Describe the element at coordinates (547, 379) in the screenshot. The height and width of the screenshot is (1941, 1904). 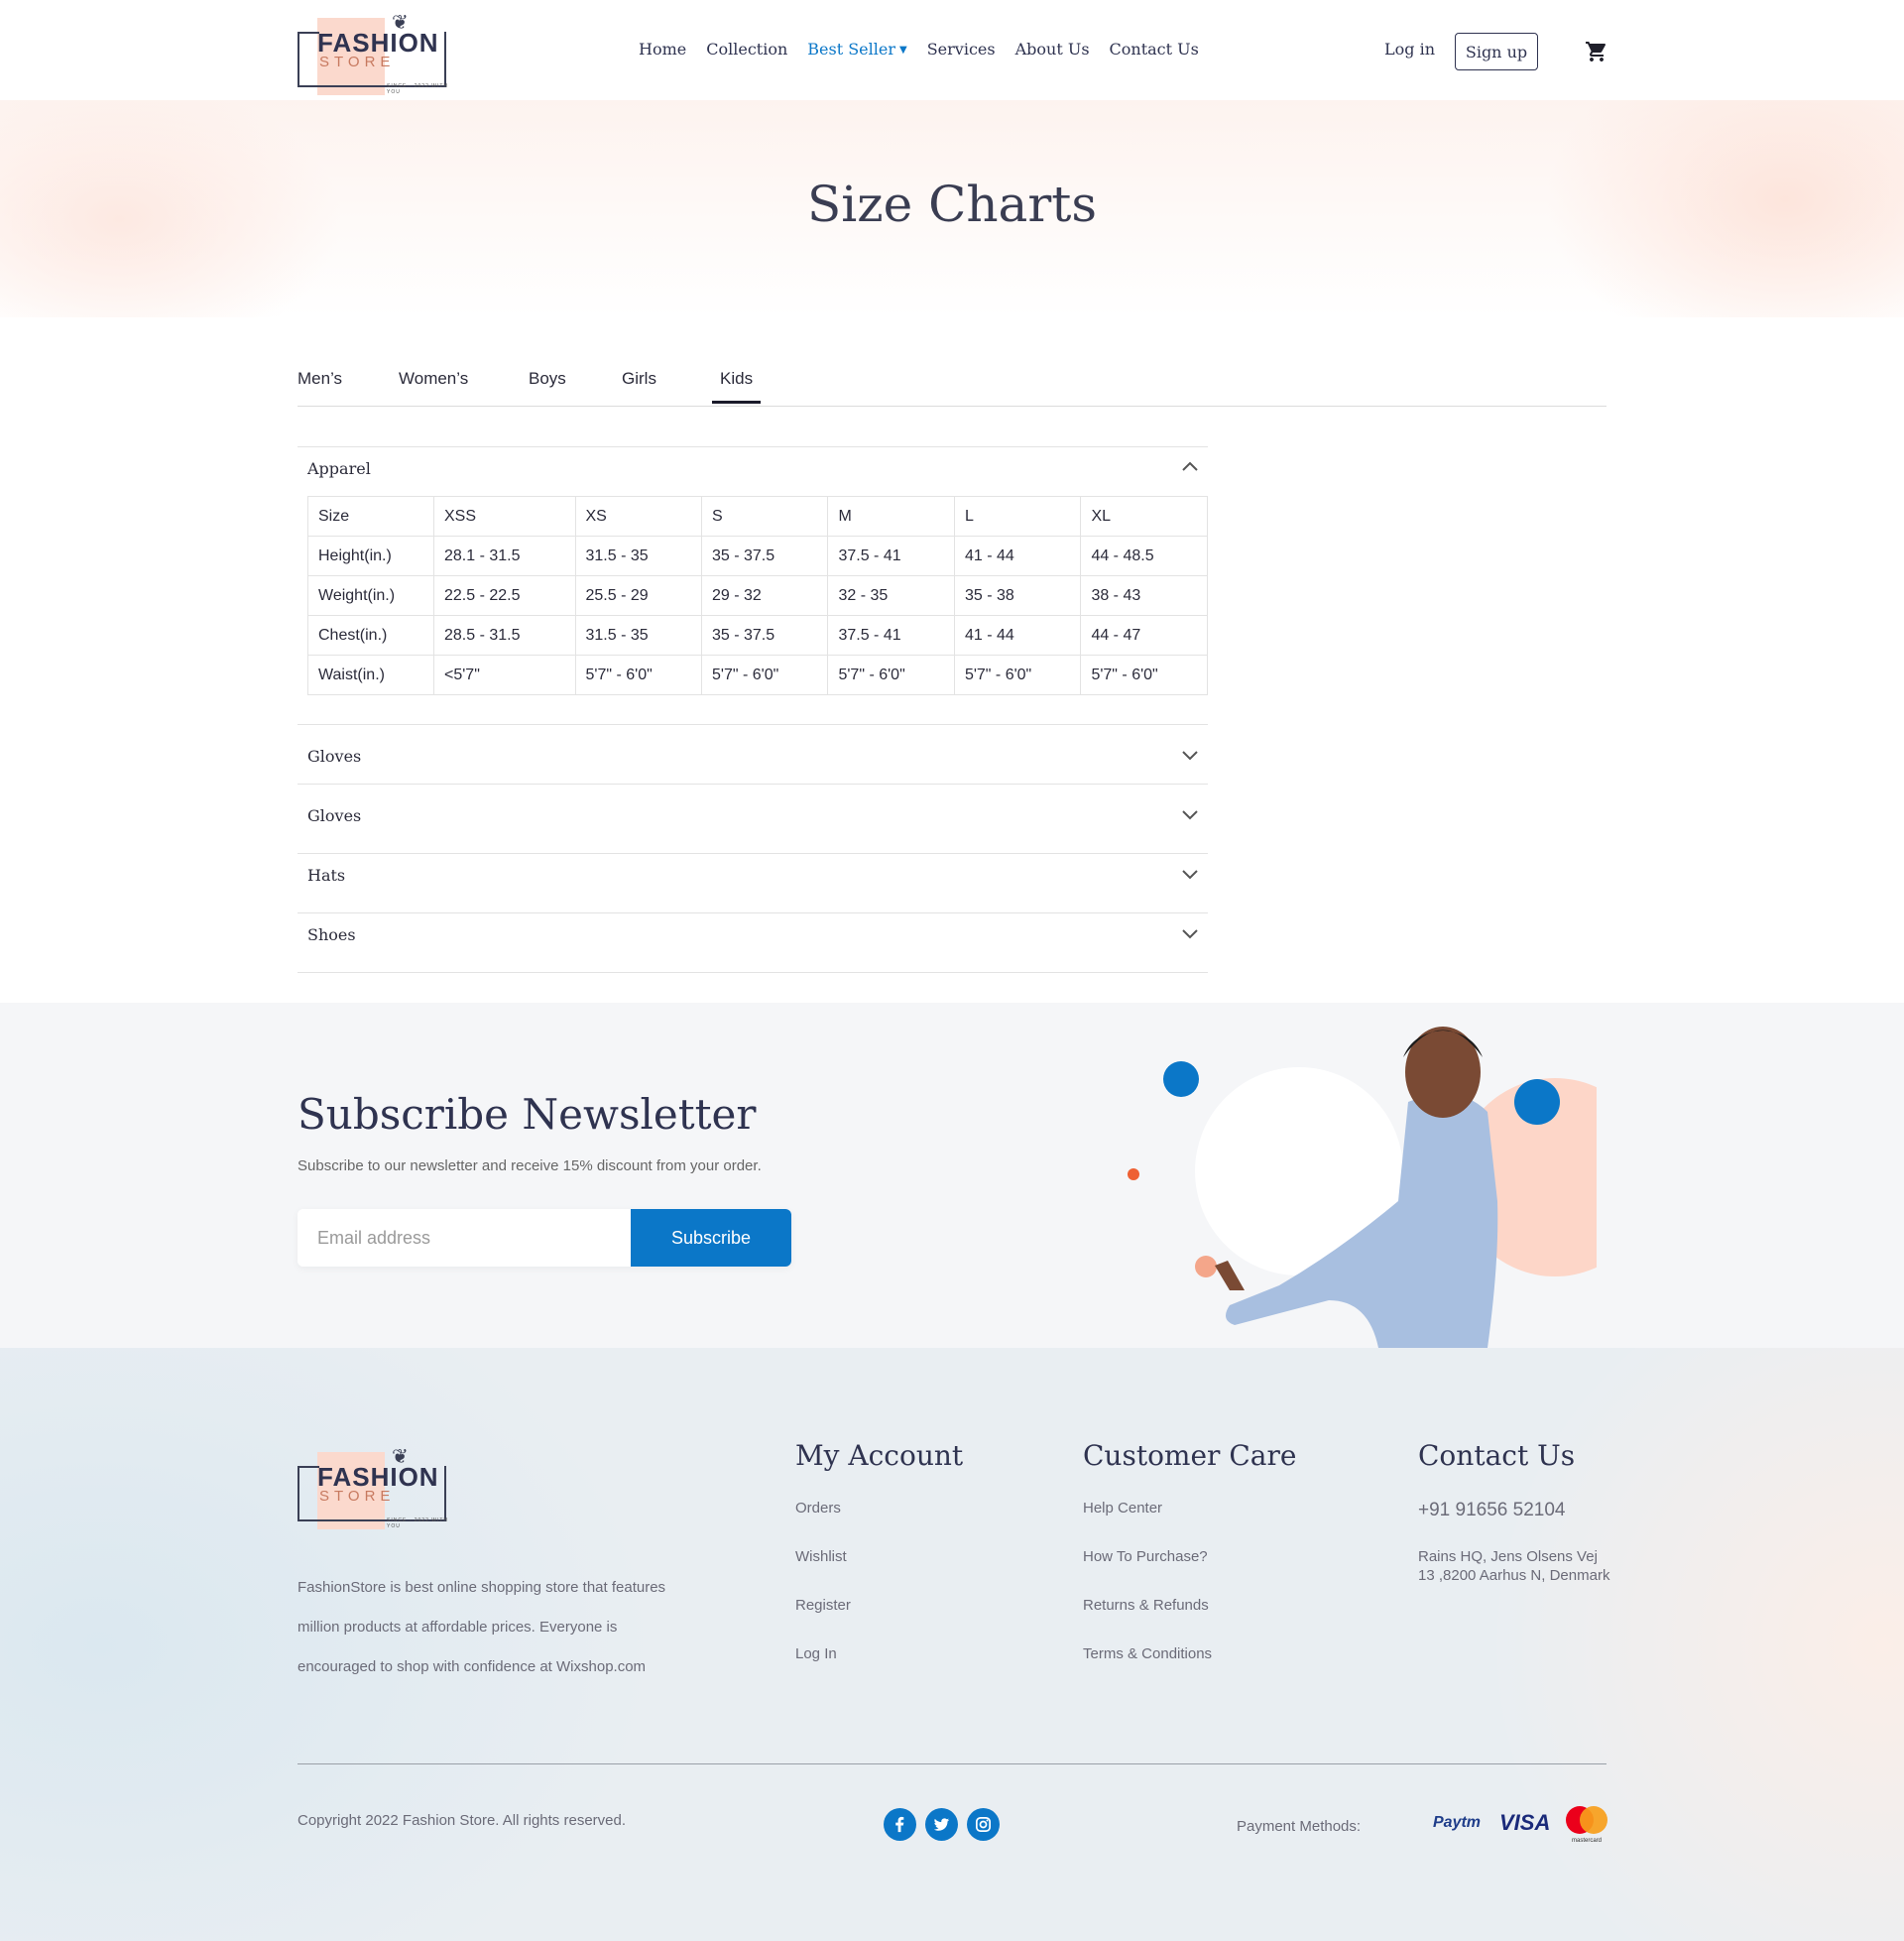
I see `tab-boys: Boys` at that location.